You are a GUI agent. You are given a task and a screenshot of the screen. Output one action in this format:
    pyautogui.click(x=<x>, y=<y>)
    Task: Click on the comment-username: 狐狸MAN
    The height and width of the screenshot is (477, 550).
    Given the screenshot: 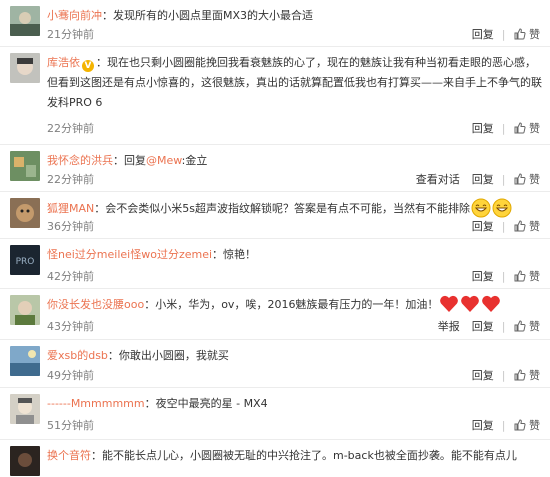 What is the action you would take?
    pyautogui.click(x=70, y=208)
    